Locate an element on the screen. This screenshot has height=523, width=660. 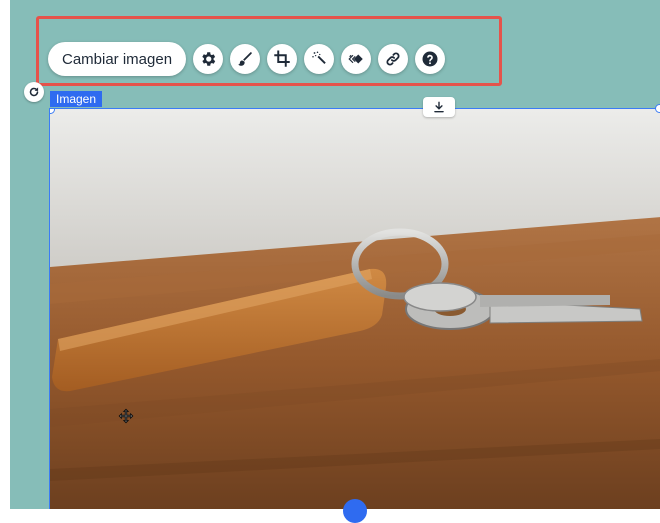
animation-button is located at coordinates (356, 59).